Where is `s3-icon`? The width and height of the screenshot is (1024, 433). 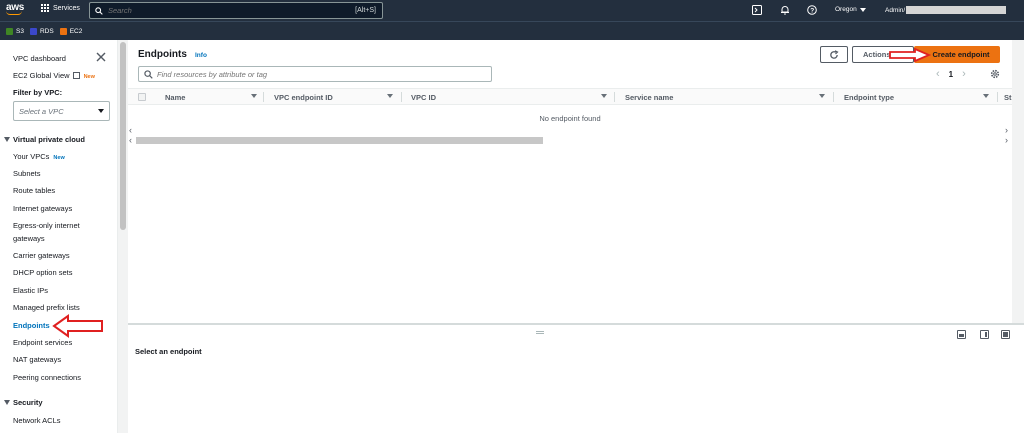 s3-icon is located at coordinates (9, 31).